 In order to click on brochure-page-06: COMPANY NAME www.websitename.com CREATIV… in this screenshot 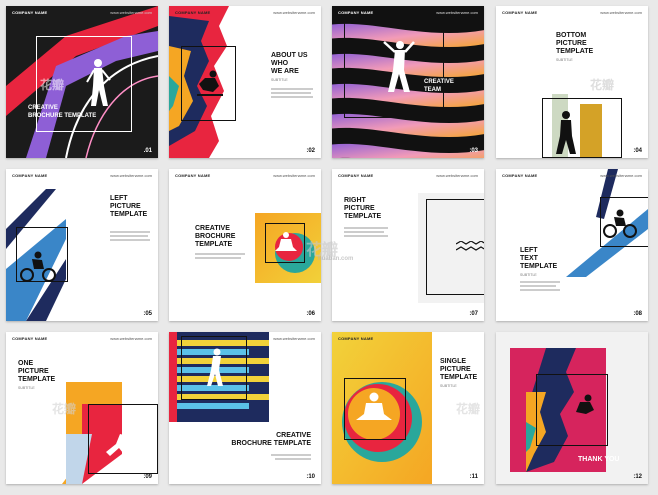, I will do `click(245, 245)`.